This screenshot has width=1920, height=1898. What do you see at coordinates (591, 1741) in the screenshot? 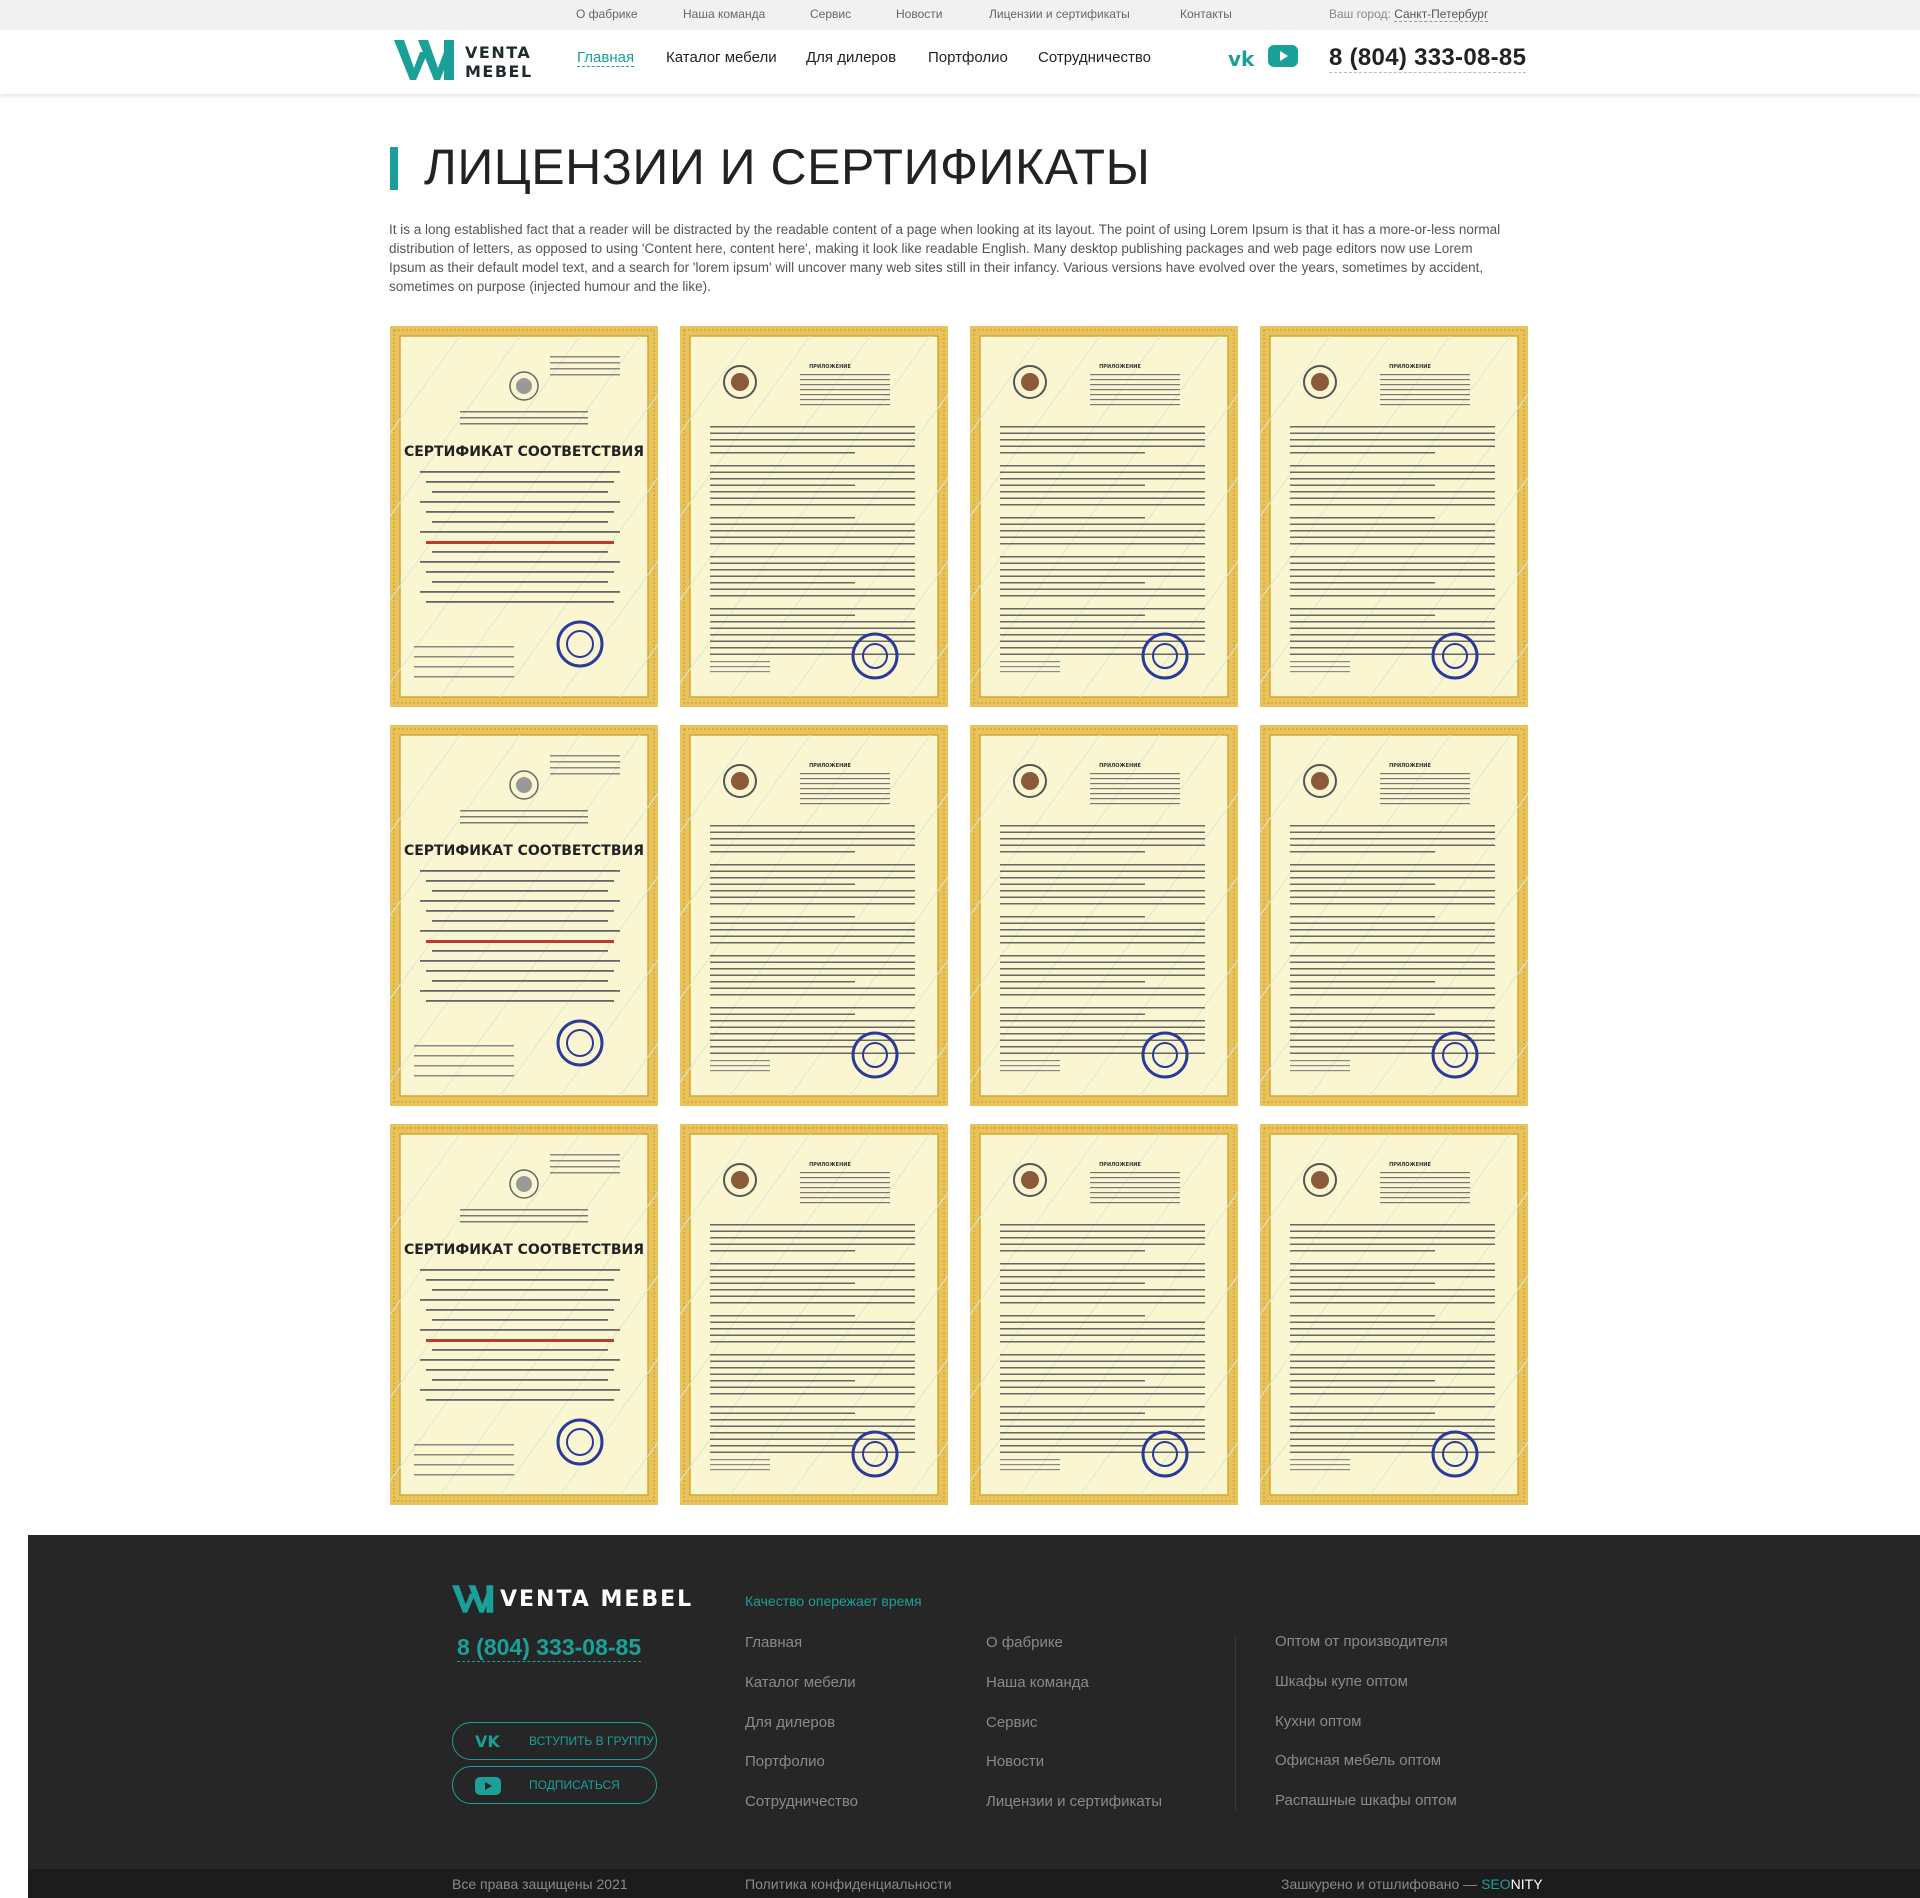
I see `vk-group-button-label: вступить в группу` at bounding box center [591, 1741].